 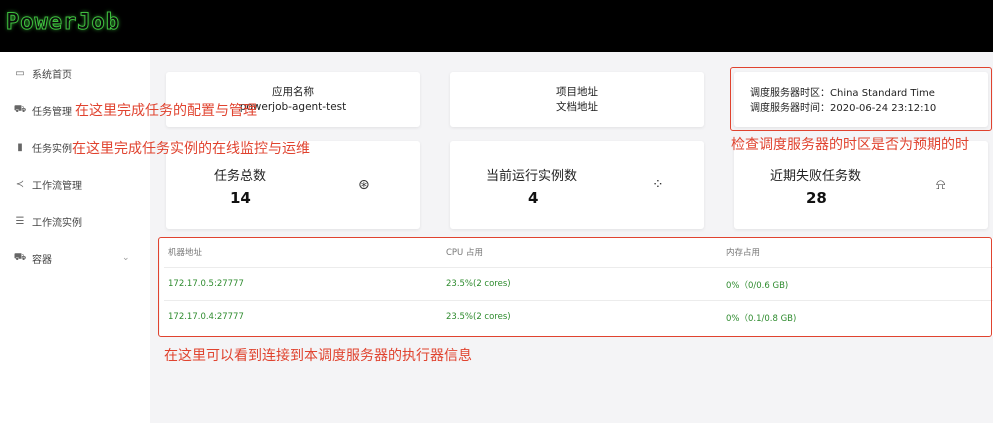 I want to click on docs-link: 文档地址, so click(x=577, y=107).